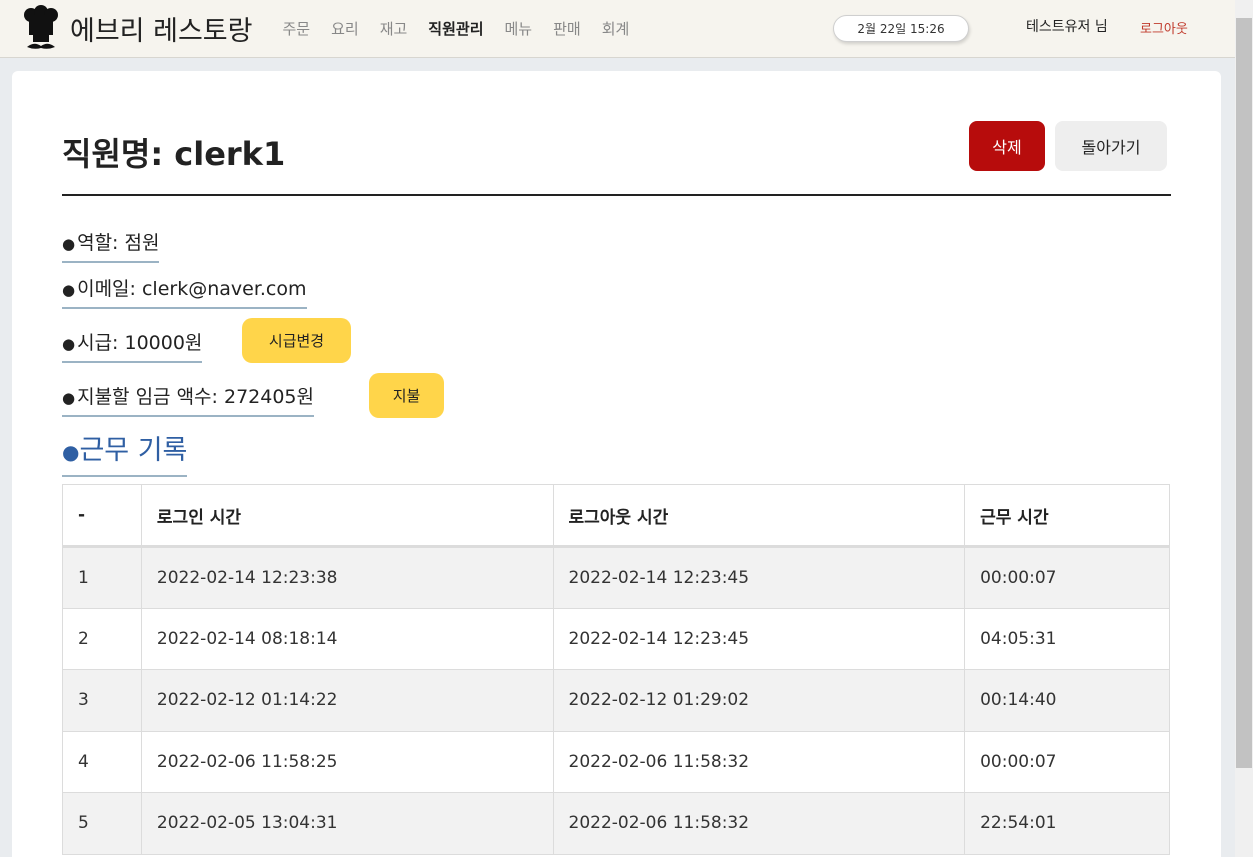 This screenshot has height=857, width=1253. Describe the element at coordinates (567, 28) in the screenshot. I see `nav-item-sales: 판매` at that location.